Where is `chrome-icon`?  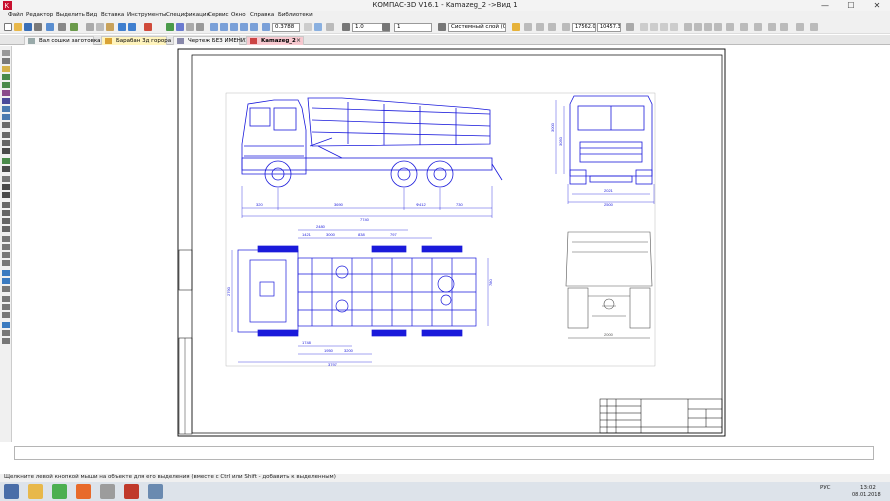 chrome-icon is located at coordinates (59, 491).